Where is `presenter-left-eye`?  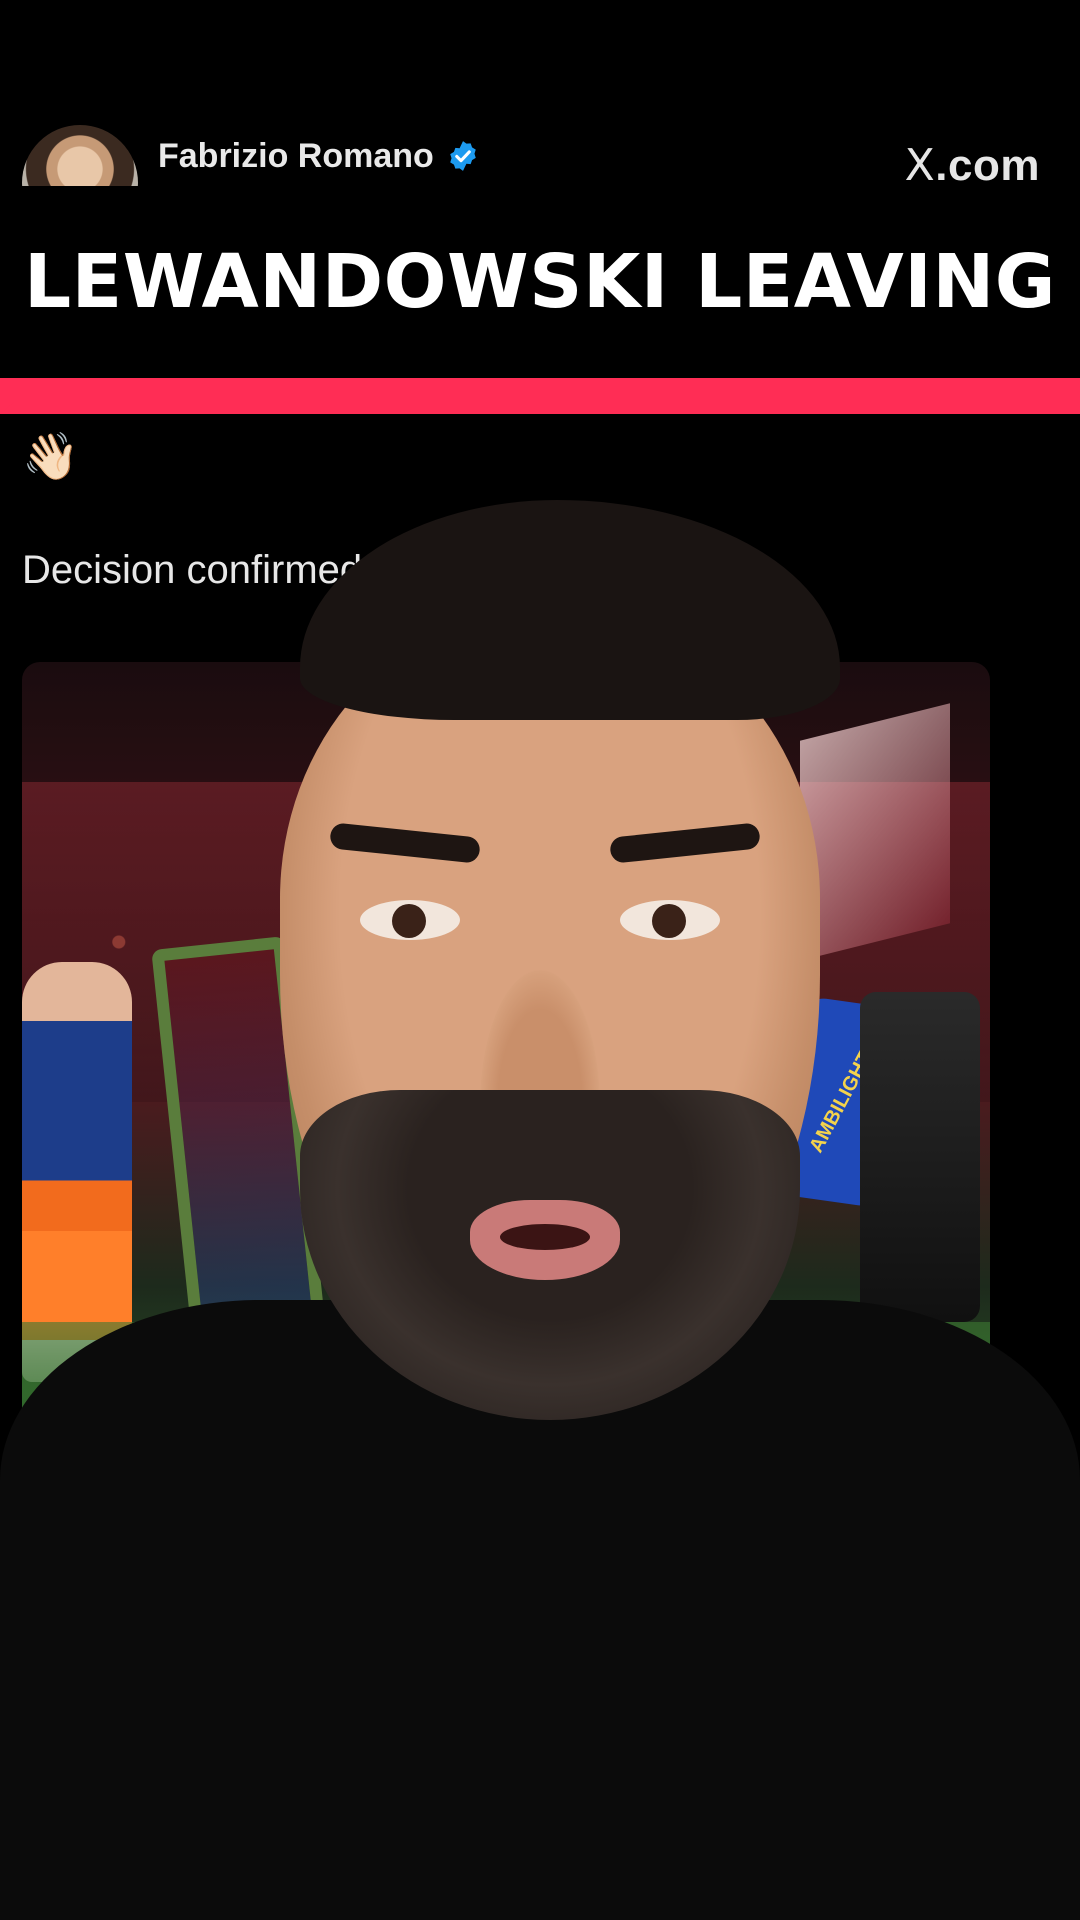
presenter-left-eye is located at coordinates (410, 920).